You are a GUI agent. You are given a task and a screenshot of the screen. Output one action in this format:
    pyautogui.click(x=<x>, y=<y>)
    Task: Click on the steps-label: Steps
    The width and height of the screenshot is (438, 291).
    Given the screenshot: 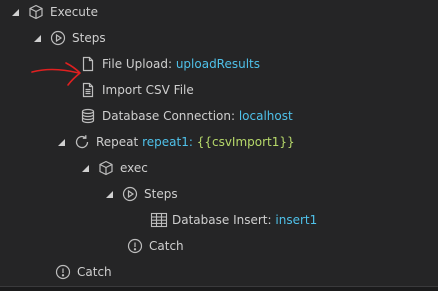 What is the action you would take?
    pyautogui.click(x=89, y=38)
    